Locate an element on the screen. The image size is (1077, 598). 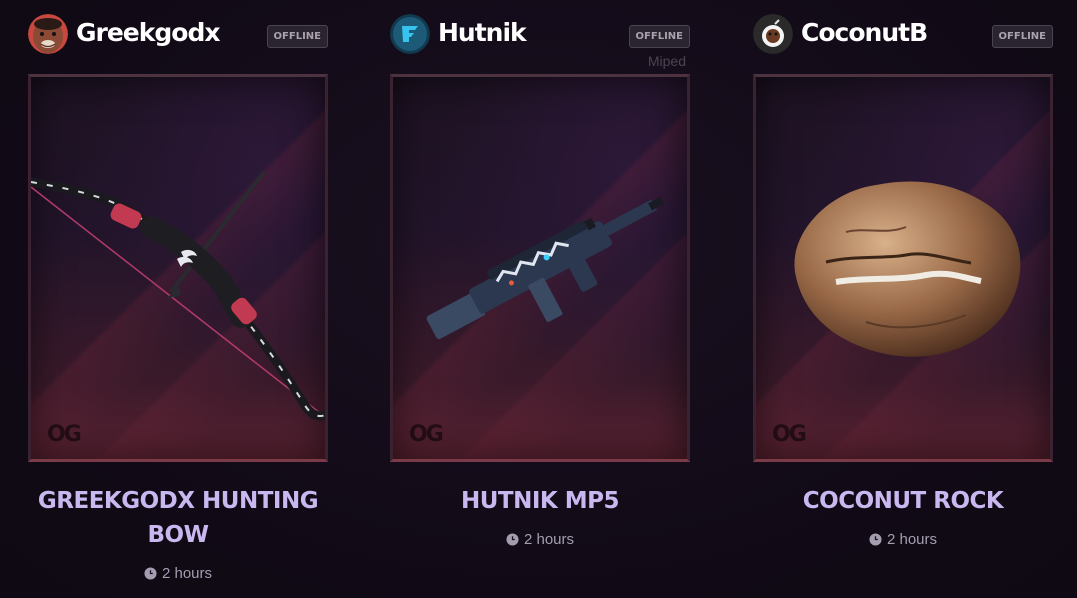
mp5-gun-icon is located at coordinates (545, 268).